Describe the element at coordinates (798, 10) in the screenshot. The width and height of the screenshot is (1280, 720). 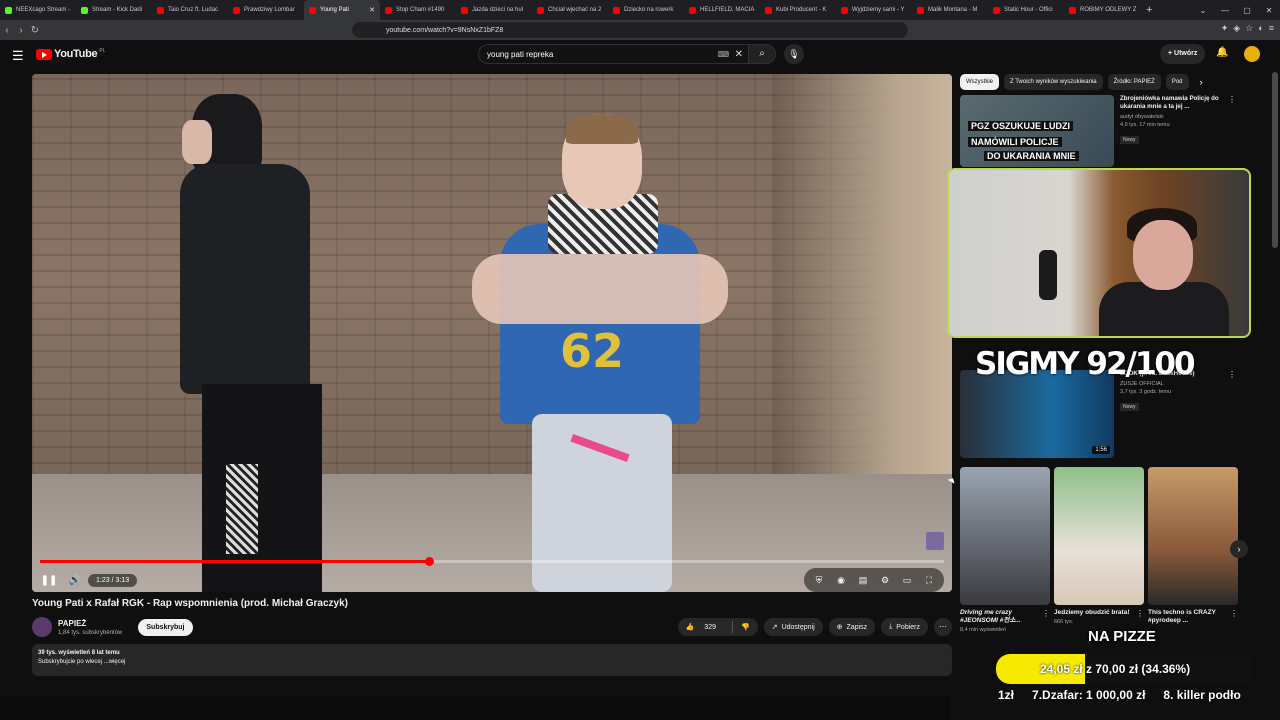
I see `browser-tab: Kubi Producent - K` at that location.